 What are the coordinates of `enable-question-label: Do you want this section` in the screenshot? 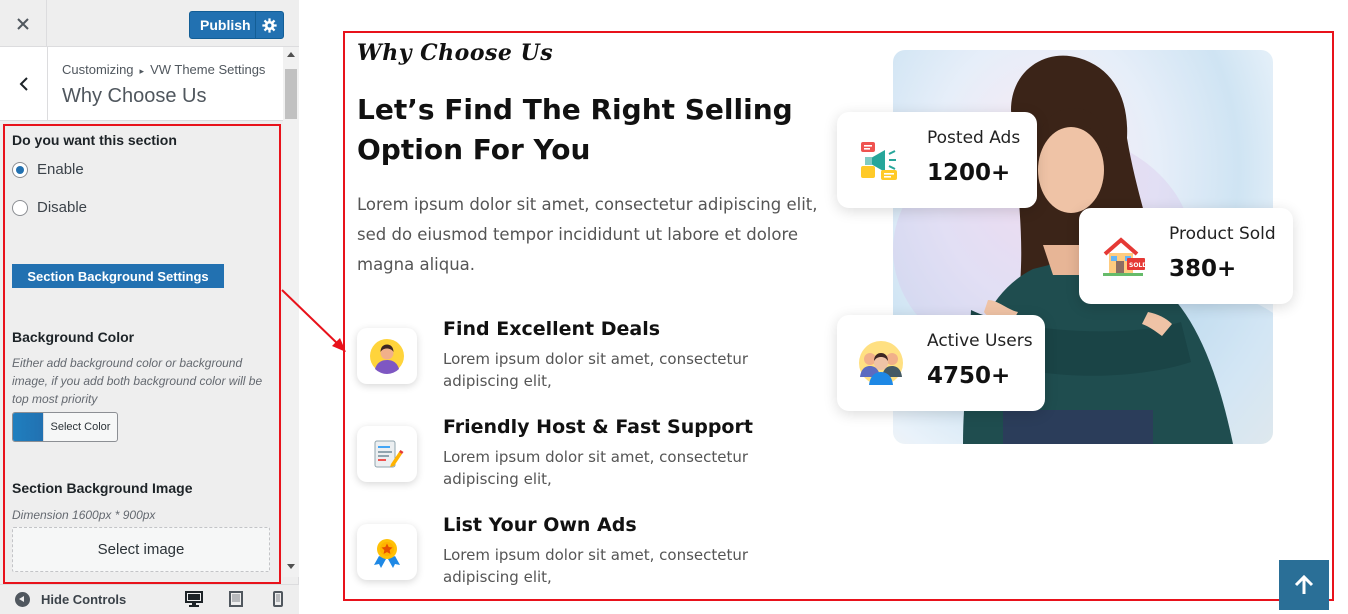 It's located at (94, 140).